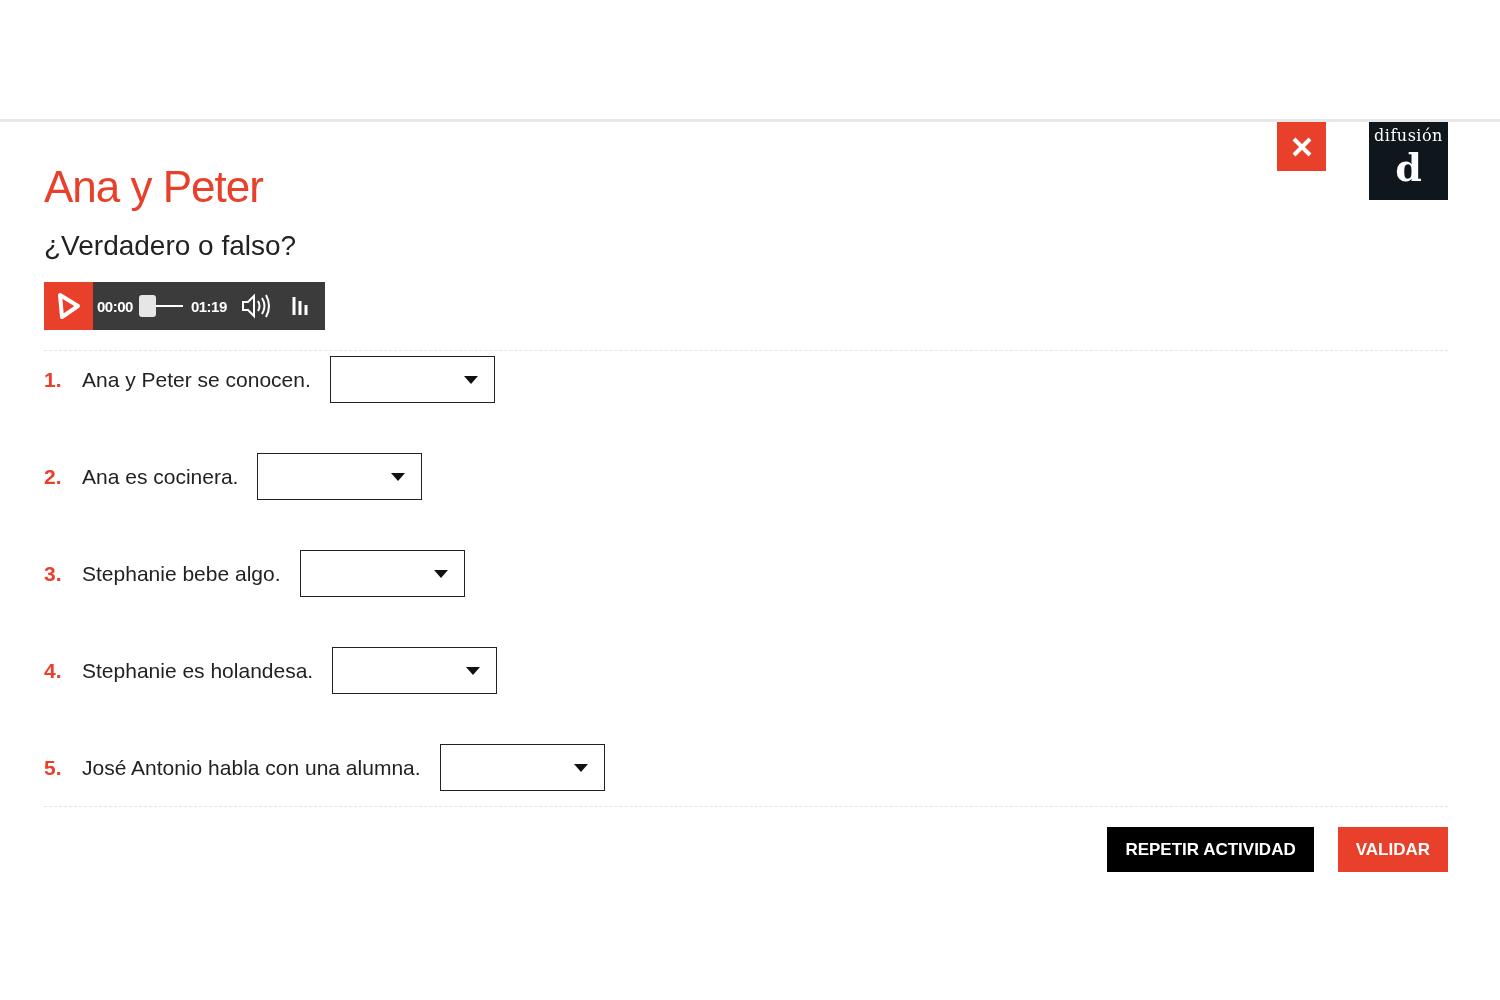 Image resolution: width=1500 pixels, height=1000 pixels. Describe the element at coordinates (196, 379) in the screenshot. I see `question-text: Ana y Peter se conocen.` at that location.